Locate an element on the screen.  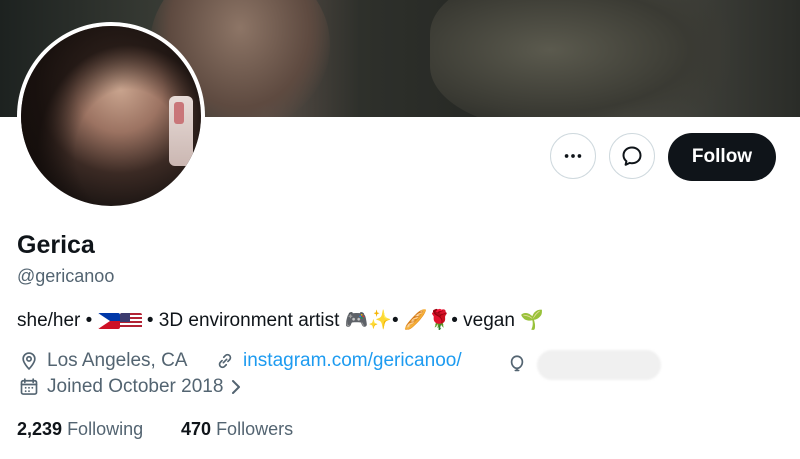
profile-website: instagram.com/gericanoo/ is located at coordinates (338, 361).